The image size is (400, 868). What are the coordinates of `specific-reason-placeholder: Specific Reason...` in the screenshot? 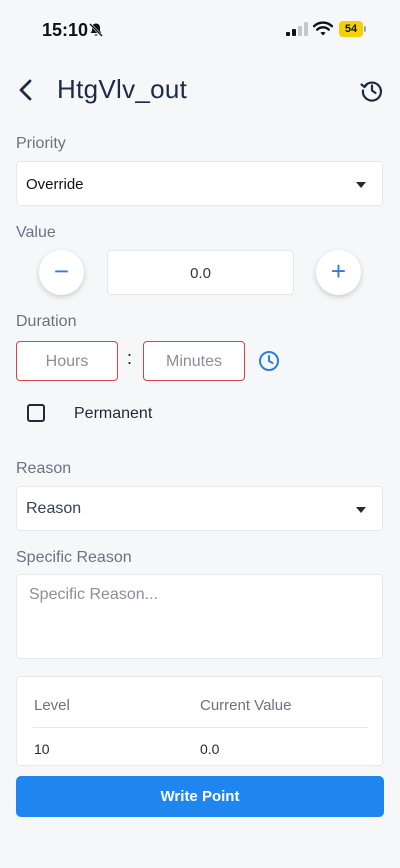 It's located at (93, 594).